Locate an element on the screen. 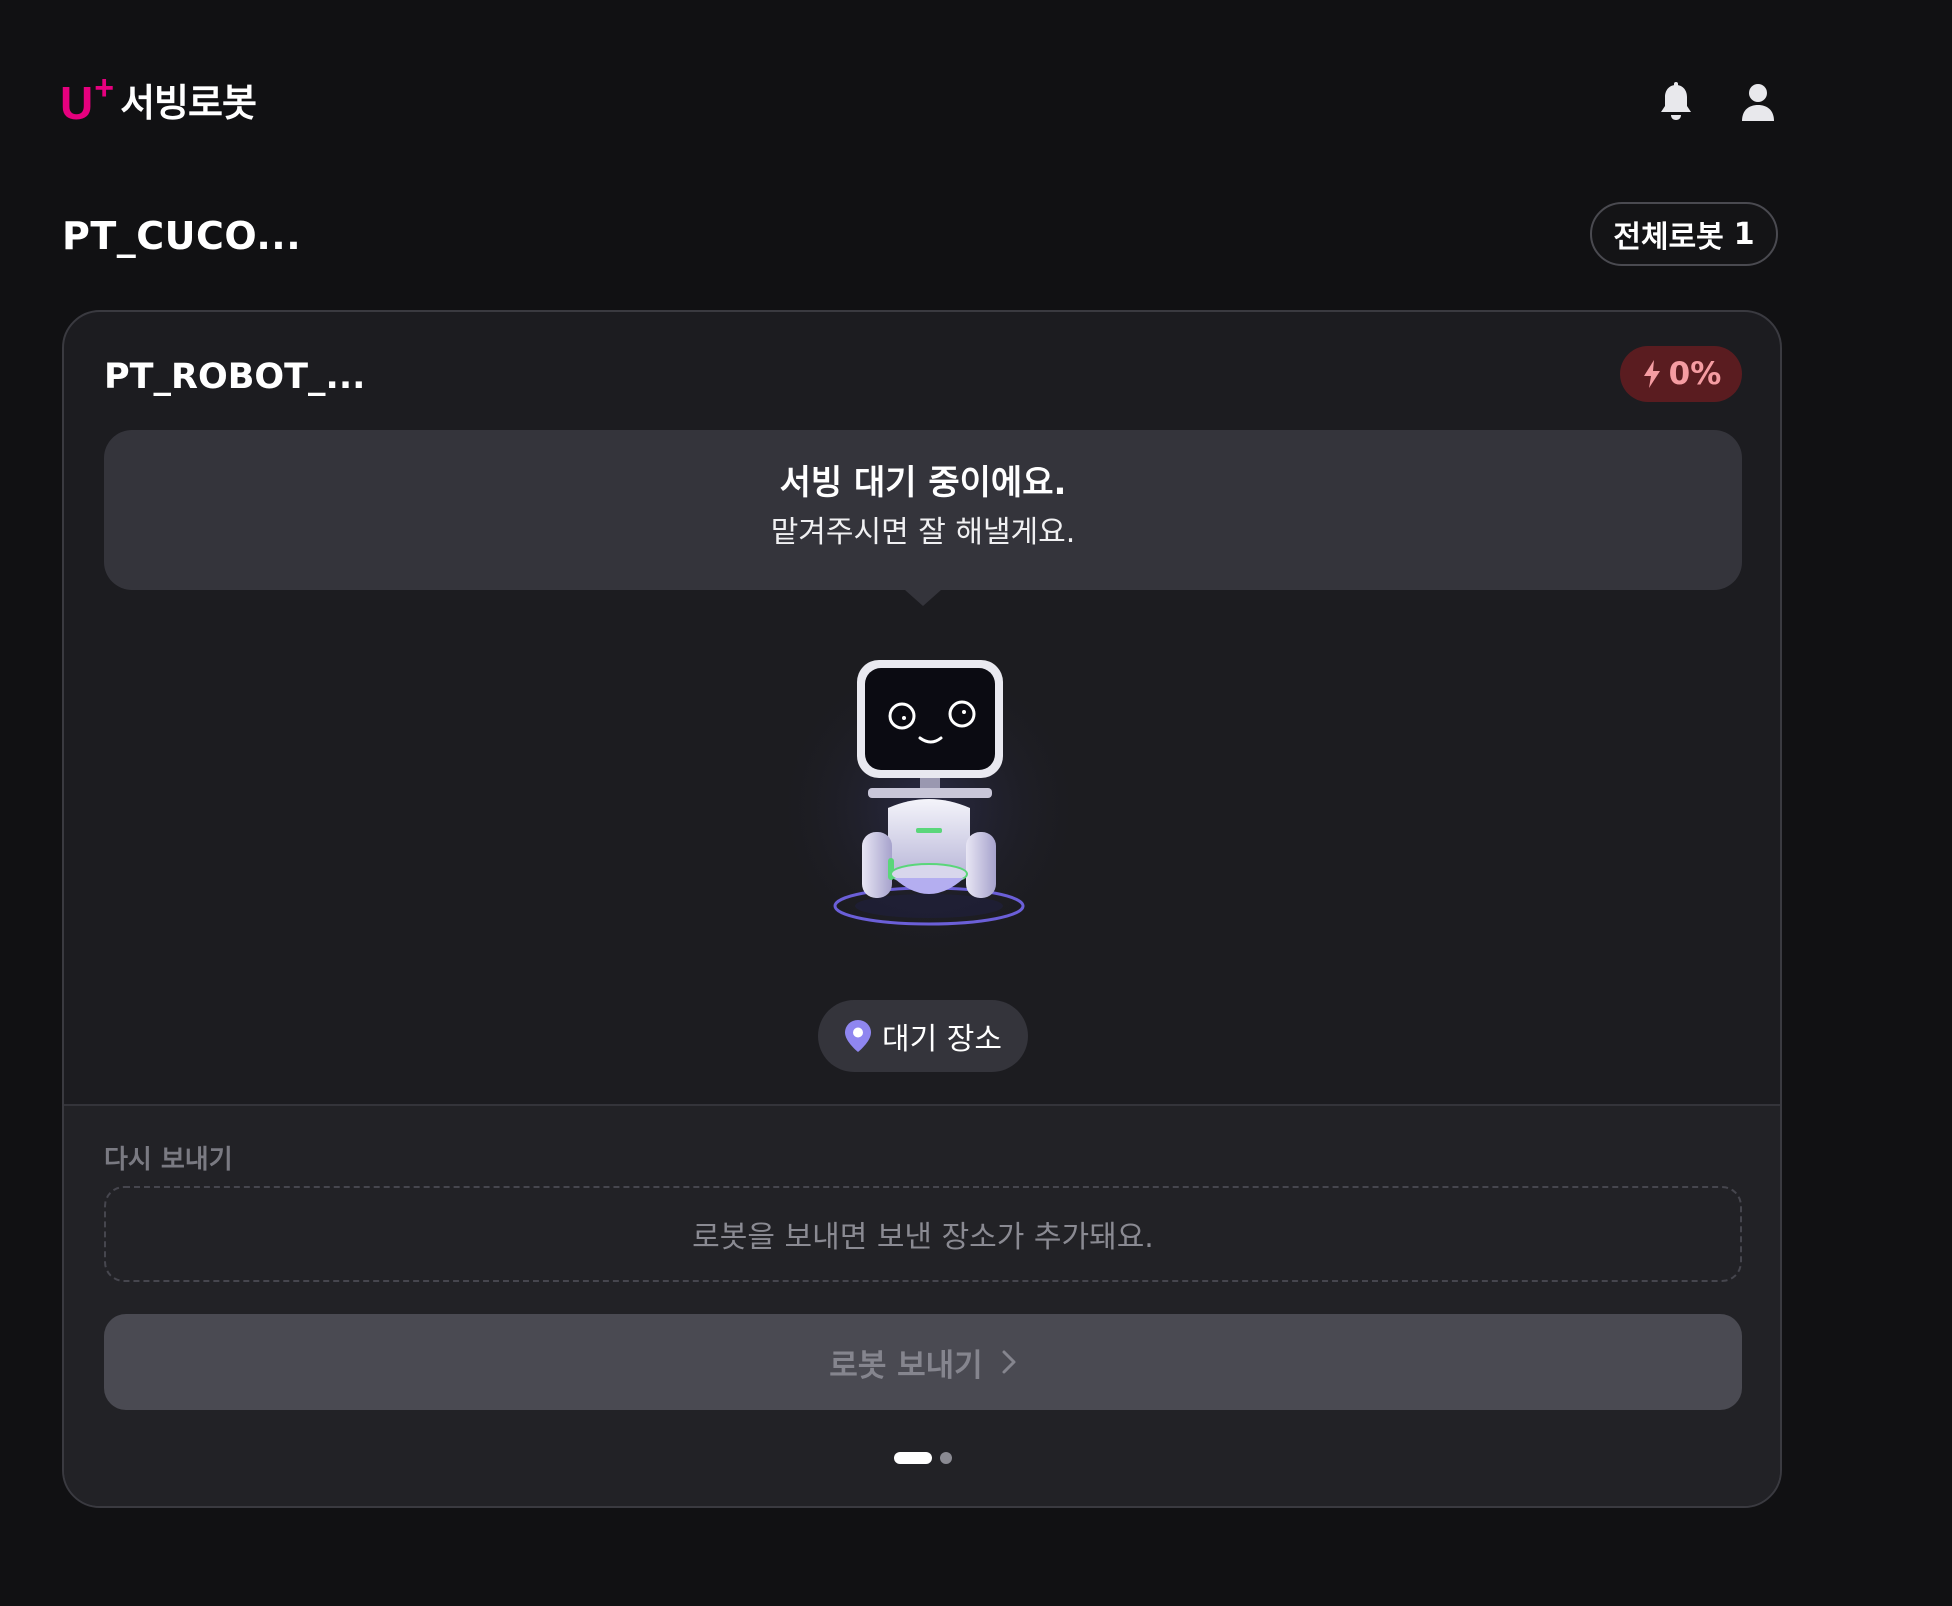  card-pager is located at coordinates (923, 1458).